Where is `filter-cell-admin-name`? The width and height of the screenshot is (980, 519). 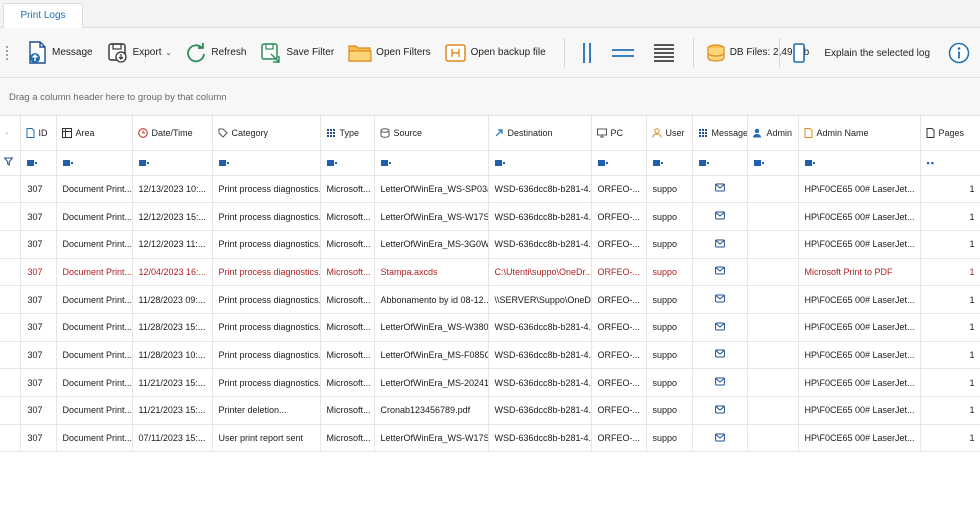
filter-cell-admin-name is located at coordinates (859, 163).